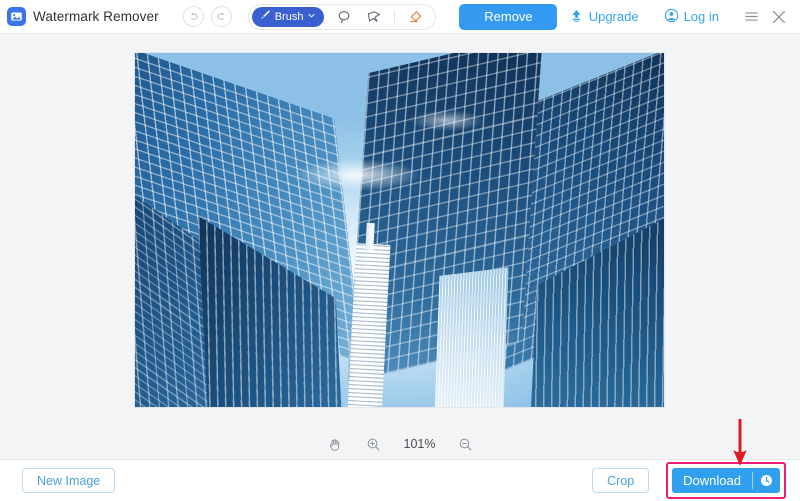 This screenshot has height=501, width=800. Describe the element at coordinates (621, 480) in the screenshot. I see `crop-button: Crop` at that location.